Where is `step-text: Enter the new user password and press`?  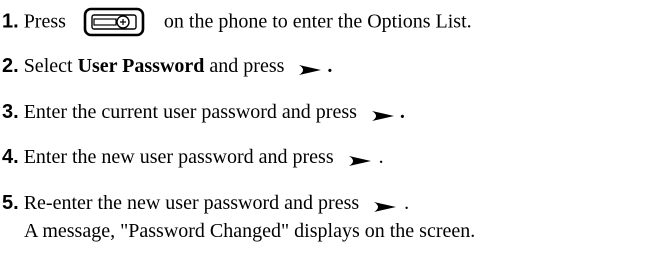
step-text: Enter the new user password and press is located at coordinates (178, 157).